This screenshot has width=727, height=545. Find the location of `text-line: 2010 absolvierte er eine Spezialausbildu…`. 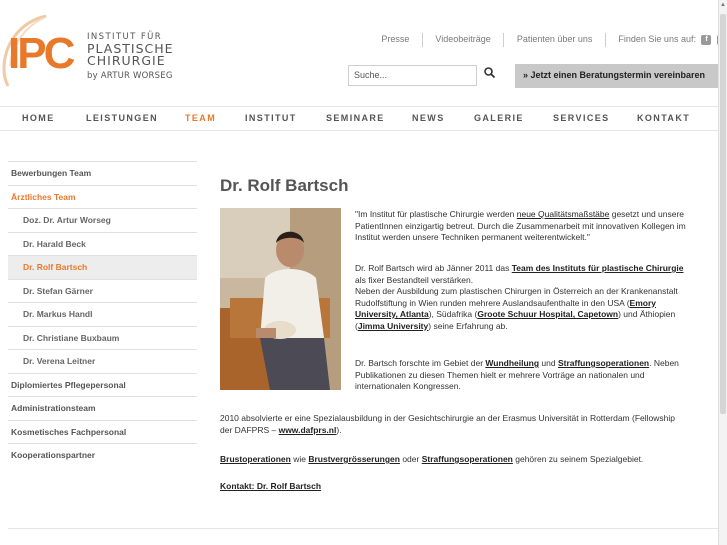

text-line: 2010 absolvierte er eine Spezialausbildu… is located at coordinates (447, 418).